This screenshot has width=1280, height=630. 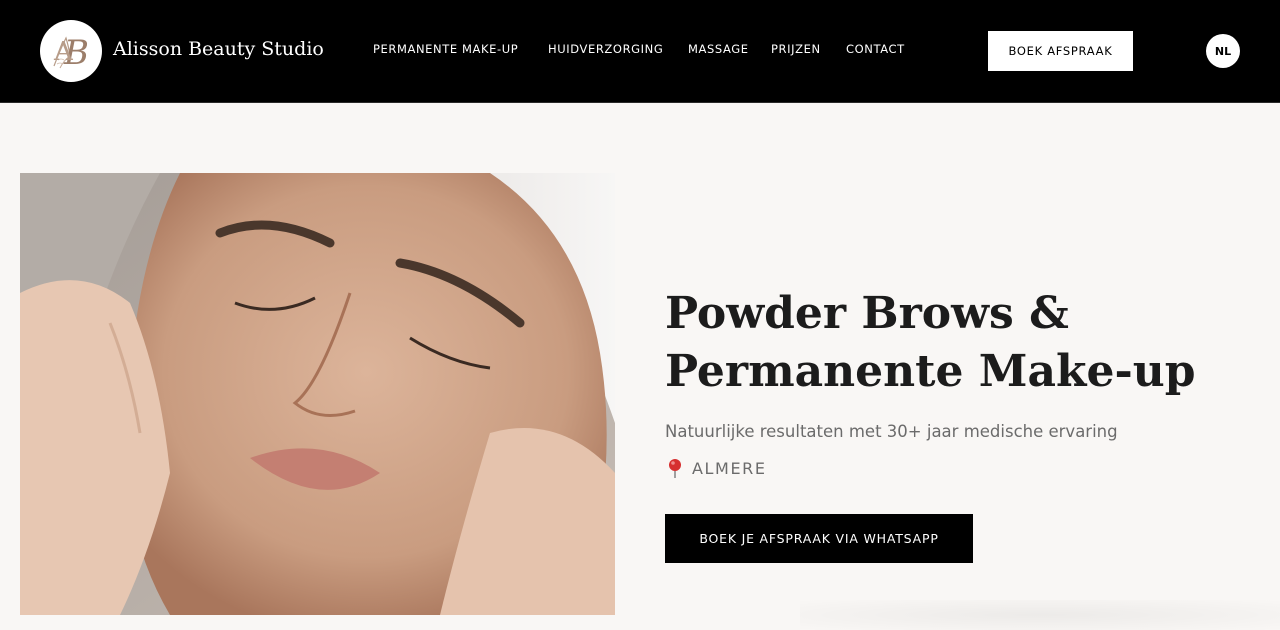 I want to click on floating-widget-shadow, so click(x=1040, y=615).